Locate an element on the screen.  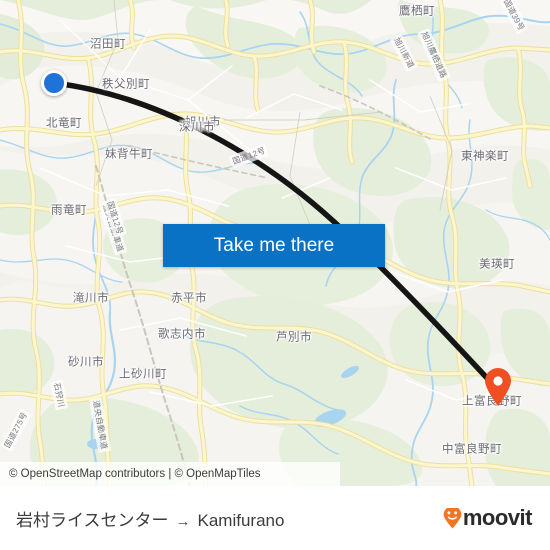
origin-location-dot is located at coordinates (54, 83).